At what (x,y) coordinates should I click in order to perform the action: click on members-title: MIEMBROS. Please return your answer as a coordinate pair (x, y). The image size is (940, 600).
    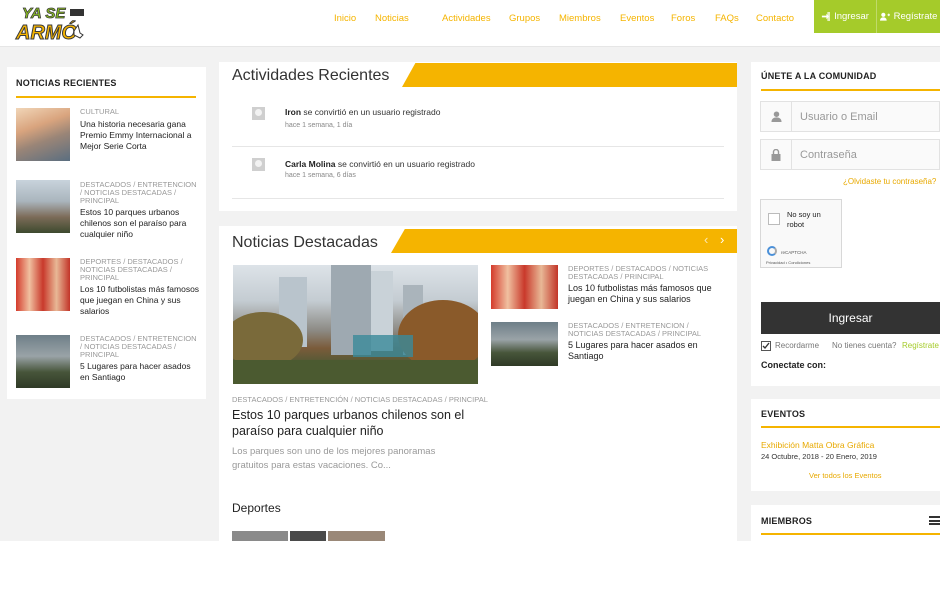
    Looking at the image, I should click on (787, 521).